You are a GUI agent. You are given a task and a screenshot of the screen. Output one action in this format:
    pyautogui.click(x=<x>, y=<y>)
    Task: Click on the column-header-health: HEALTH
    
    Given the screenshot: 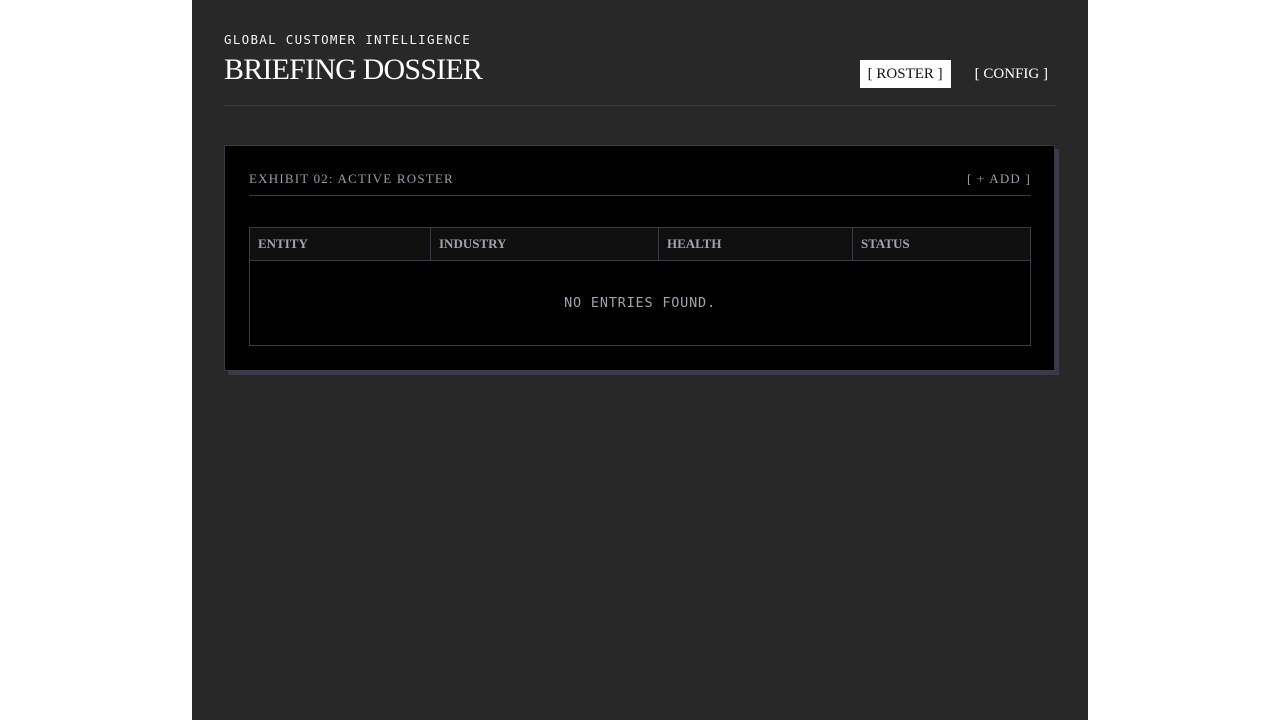 What is the action you would take?
    pyautogui.click(x=756, y=244)
    